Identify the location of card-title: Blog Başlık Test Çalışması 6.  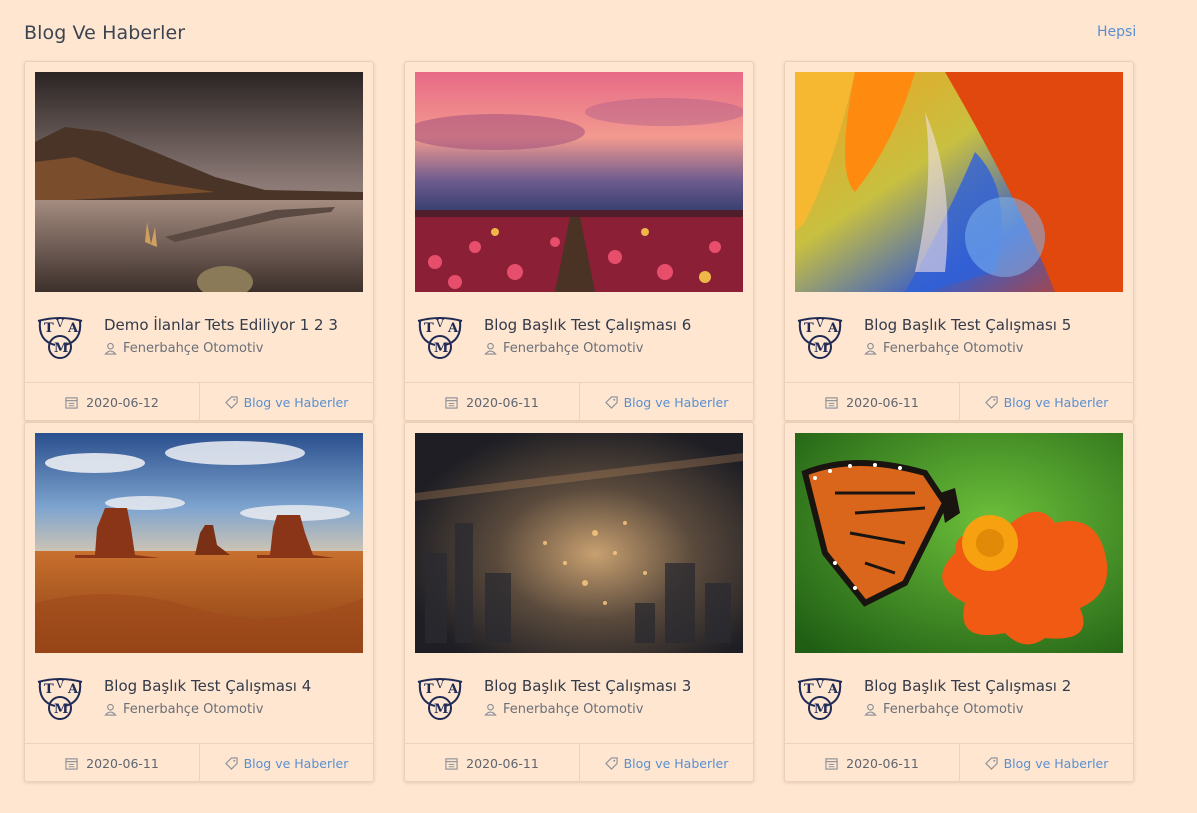
(615, 325).